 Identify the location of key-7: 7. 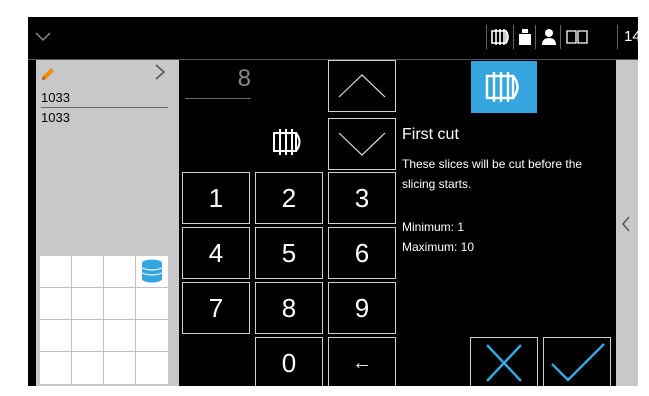
(216, 308).